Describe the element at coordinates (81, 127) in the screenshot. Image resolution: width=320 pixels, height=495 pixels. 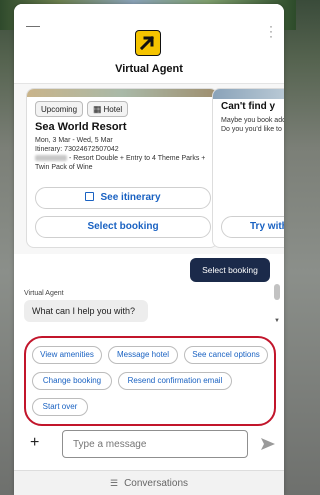
I see `card-title: Sea World Resort` at that location.